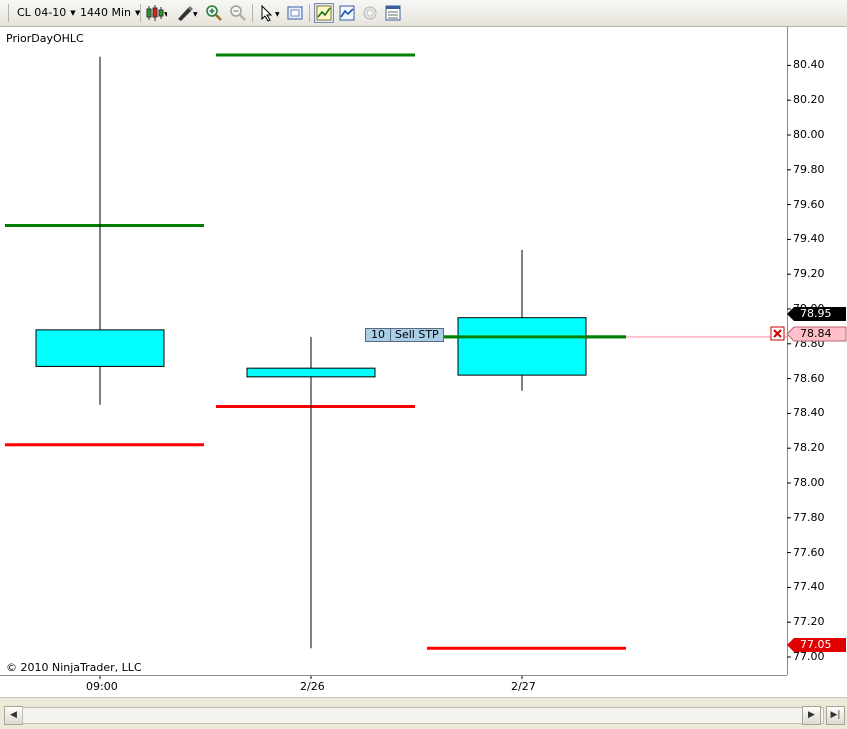 The width and height of the screenshot is (847, 729). I want to click on y-tick-label: 80.20, so click(809, 100).